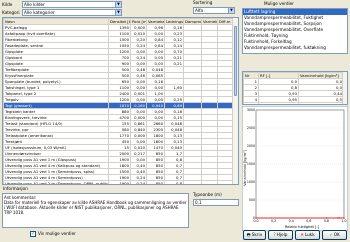 This screenshot has height=242, width=350. What do you see at coordinates (203, 2) in the screenshot?
I see `sortering-label: Sortering` at bounding box center [203, 2].